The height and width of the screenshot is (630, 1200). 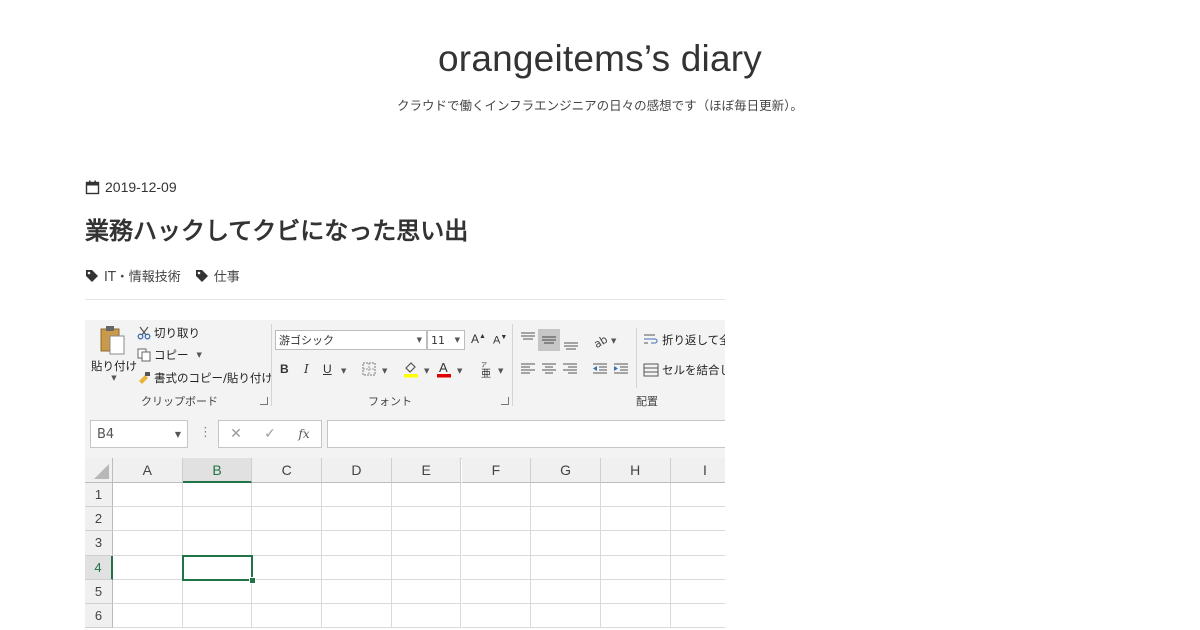 What do you see at coordinates (148, 567) in the screenshot?
I see `cell-a4` at bounding box center [148, 567].